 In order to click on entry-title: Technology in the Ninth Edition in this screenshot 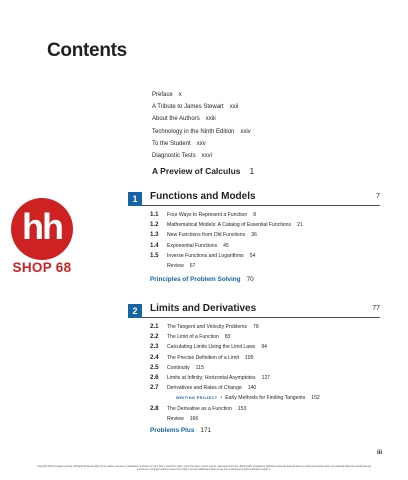, I will do `click(193, 131)`.